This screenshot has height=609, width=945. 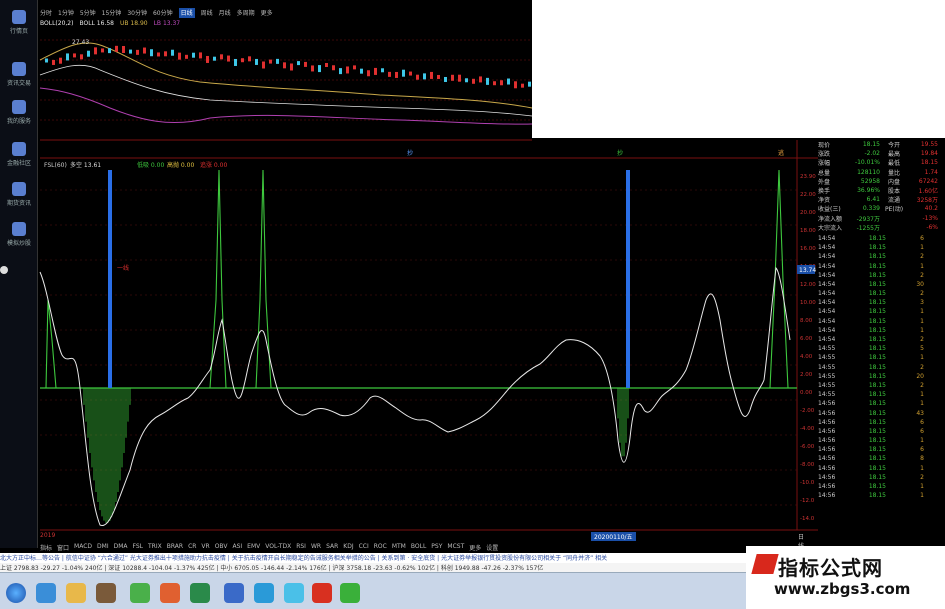 What do you see at coordinates (881, 247) in the screenshot?
I see `tick-row: 14:54 18.15 1` at bounding box center [881, 247].